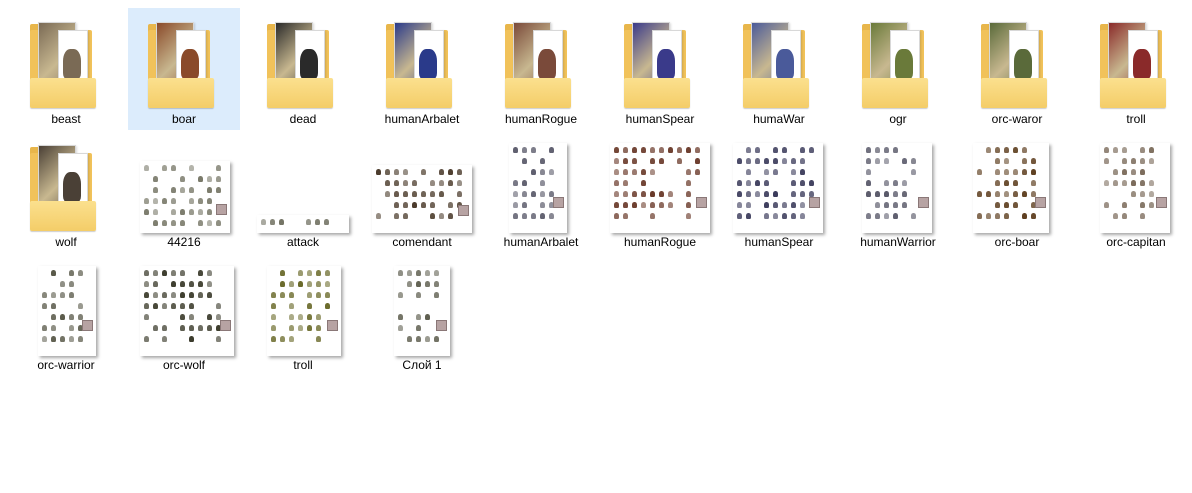 This screenshot has height=493, width=1192. Describe the element at coordinates (1136, 242) in the screenshot. I see `file-name-label: orc-capitan` at that location.